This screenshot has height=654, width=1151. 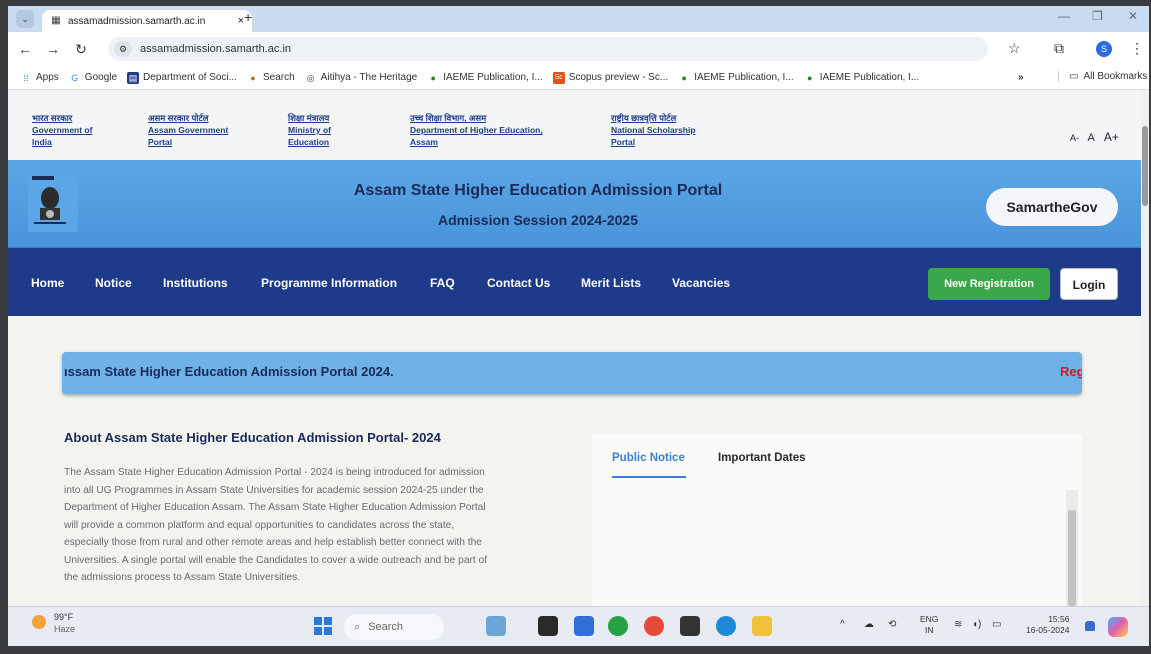 I want to click on new-tab-icon: +, so click(x=248, y=17).